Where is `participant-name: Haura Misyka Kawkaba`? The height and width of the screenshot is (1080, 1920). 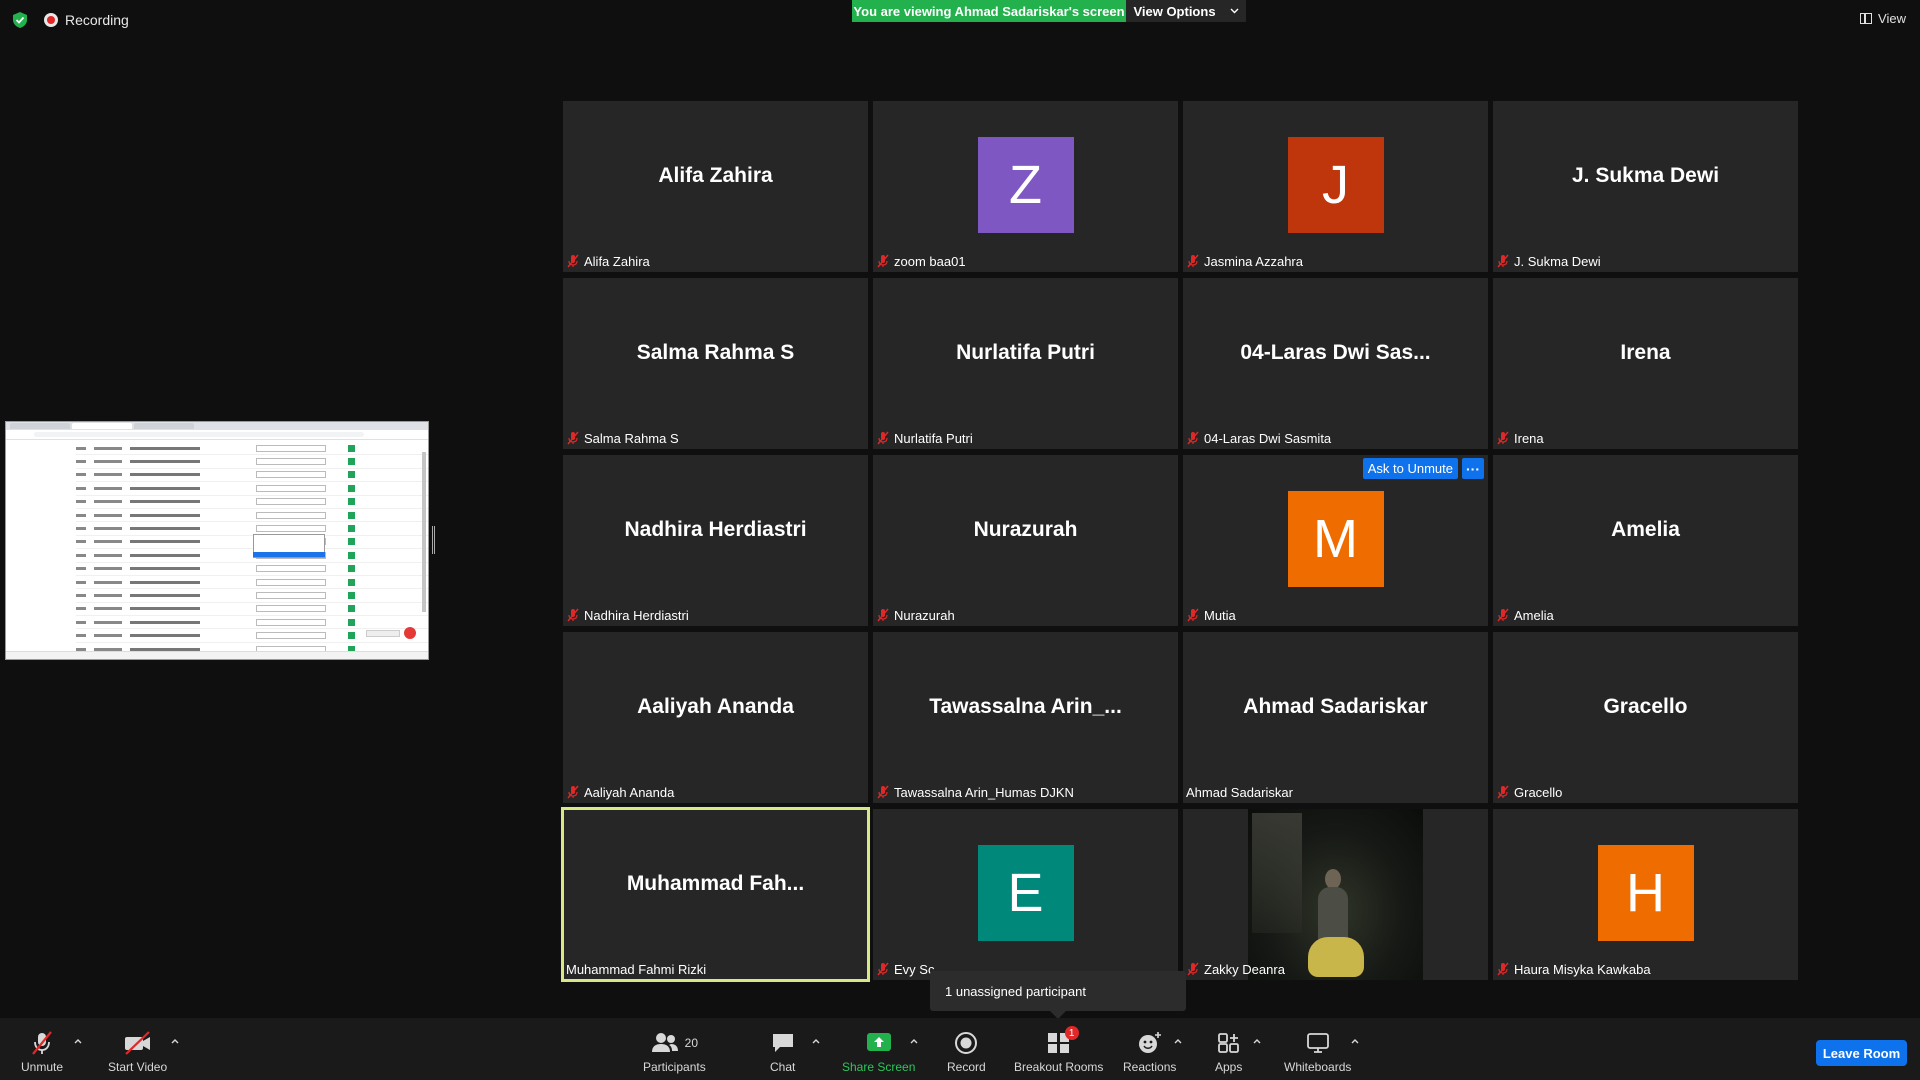
participant-name: Haura Misyka Kawkaba is located at coordinates (1582, 969).